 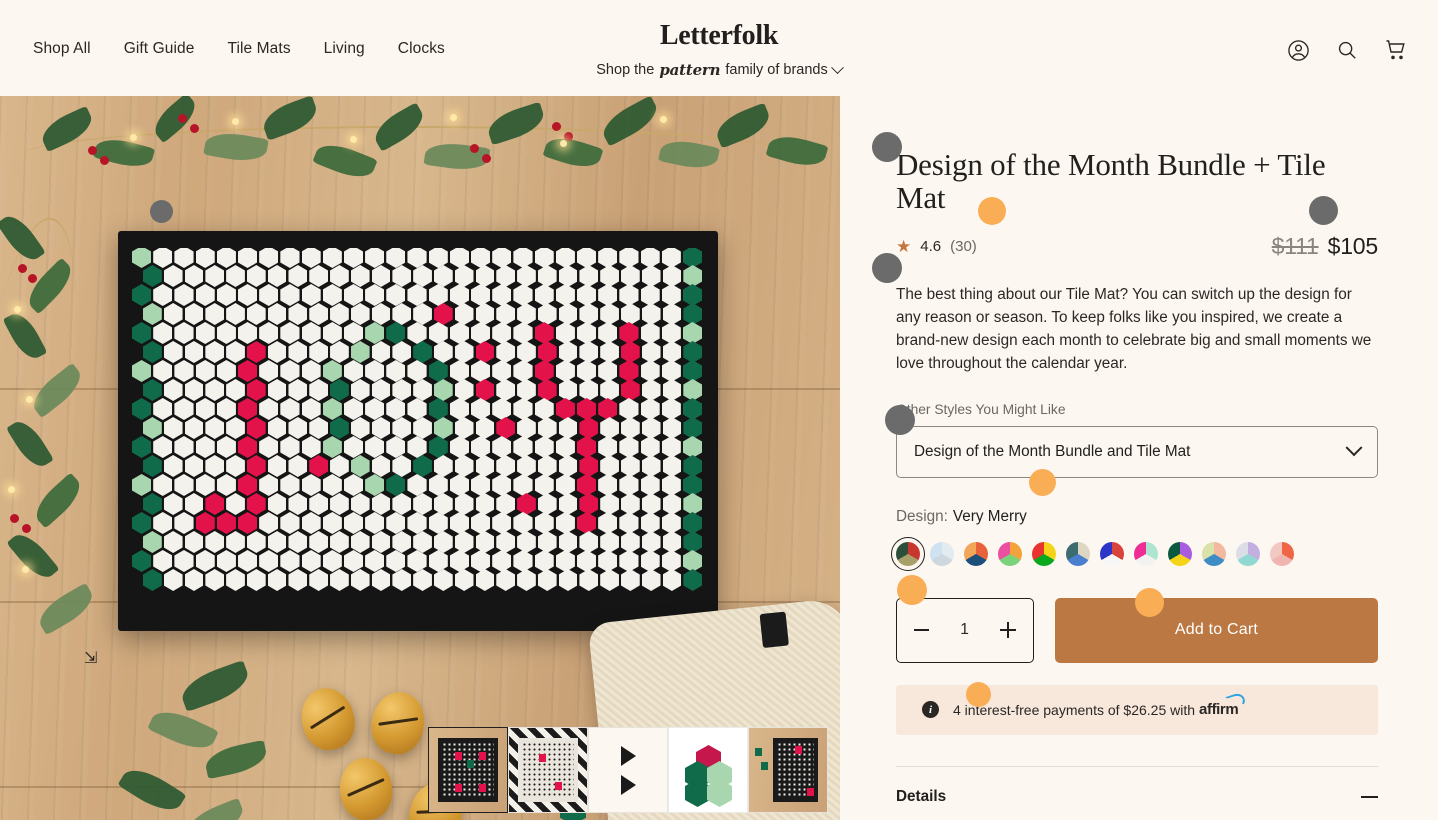 What do you see at coordinates (930, 710) in the screenshot?
I see `info-icon: i` at bounding box center [930, 710].